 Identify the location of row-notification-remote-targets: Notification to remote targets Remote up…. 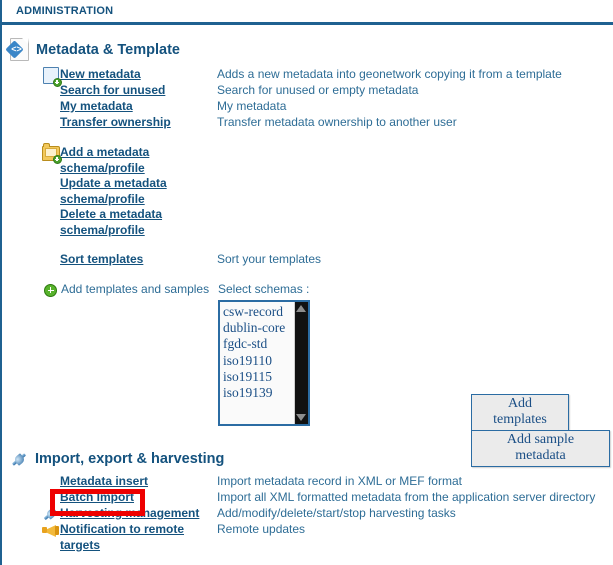
(311, 537).